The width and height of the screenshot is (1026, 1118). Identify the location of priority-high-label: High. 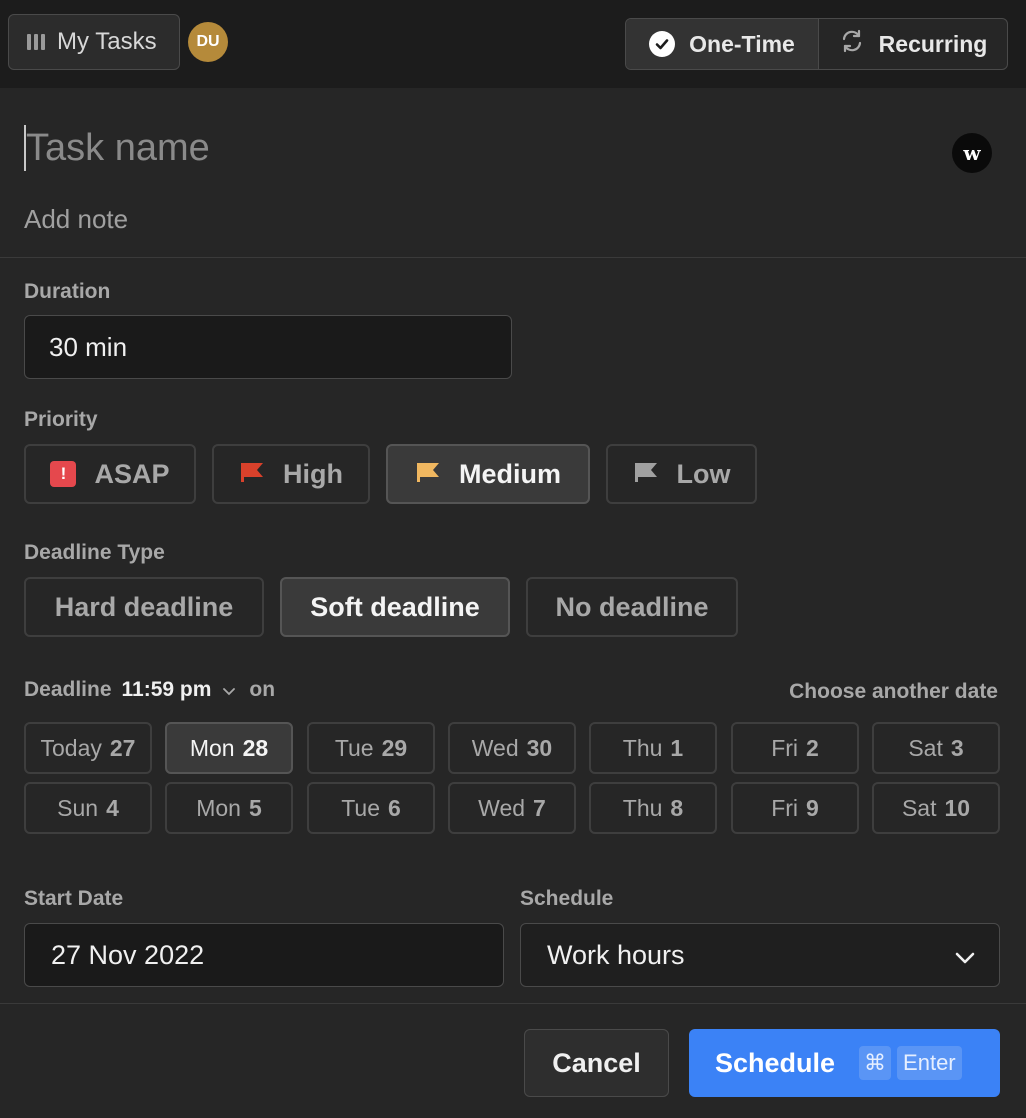
(313, 473).